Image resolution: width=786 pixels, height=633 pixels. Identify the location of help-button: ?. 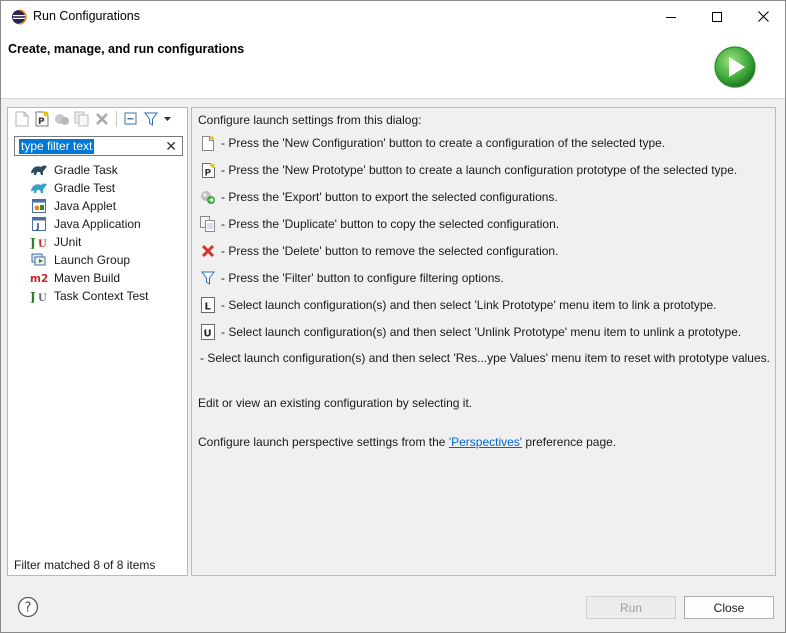
(28, 607).